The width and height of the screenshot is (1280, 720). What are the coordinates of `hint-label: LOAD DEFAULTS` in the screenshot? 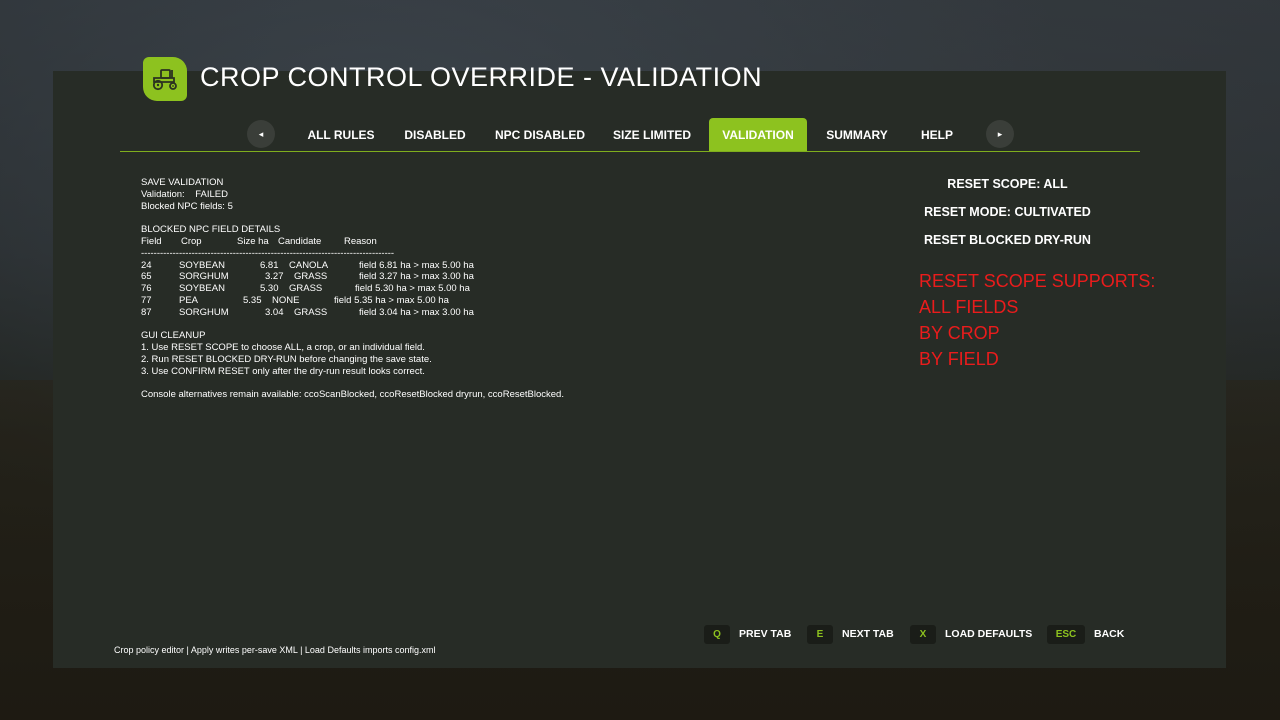 It's located at (989, 634).